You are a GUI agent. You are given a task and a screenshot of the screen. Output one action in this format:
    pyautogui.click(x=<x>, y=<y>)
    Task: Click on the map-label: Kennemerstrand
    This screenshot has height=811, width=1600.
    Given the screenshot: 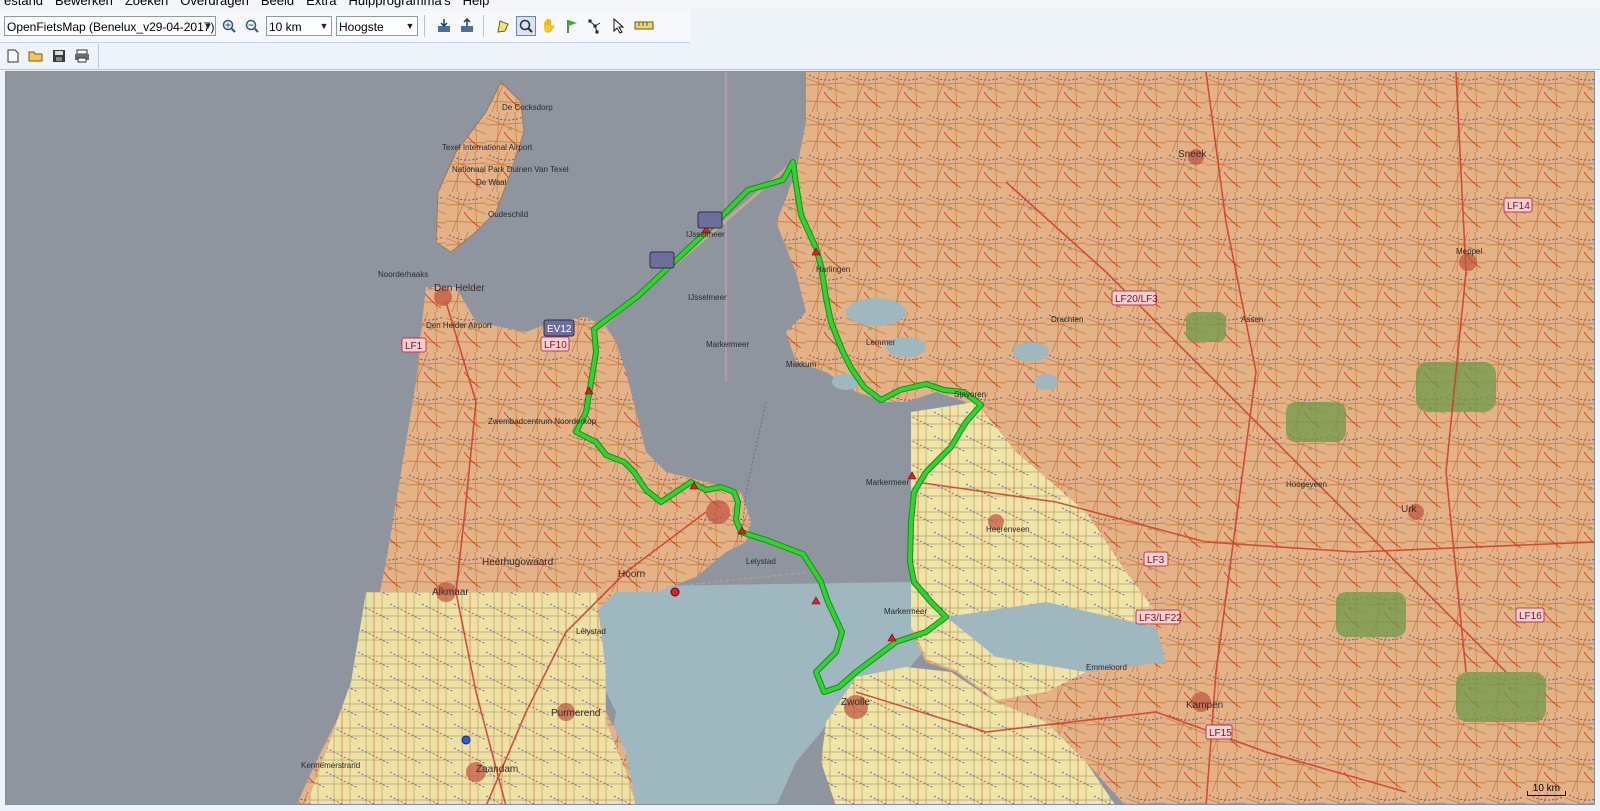 What is the action you would take?
    pyautogui.click(x=330, y=765)
    